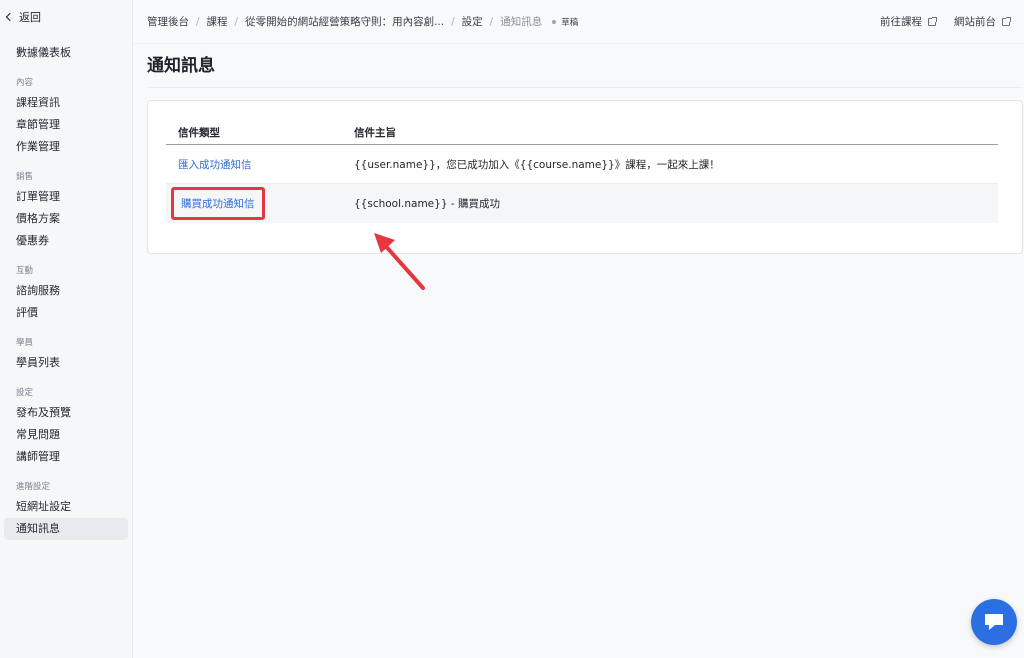 This screenshot has width=1024, height=658. Describe the element at coordinates (66, 147) in the screenshot. I see `sidebar-item-assignments: 作業管理` at that location.